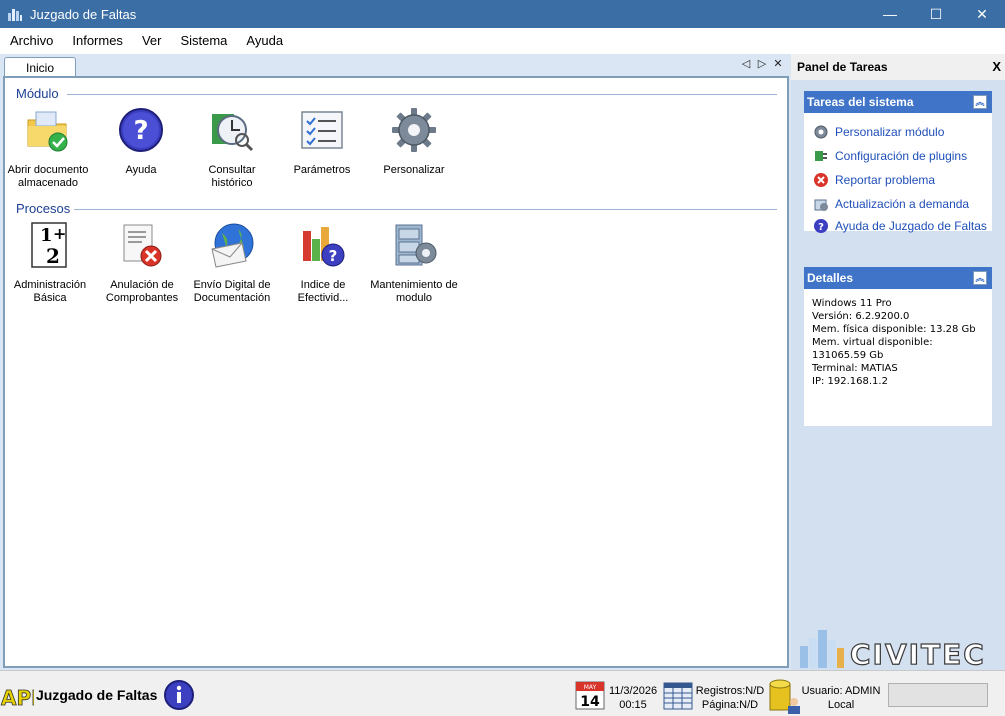  I want to click on calendar-month: MAY, so click(590, 687).